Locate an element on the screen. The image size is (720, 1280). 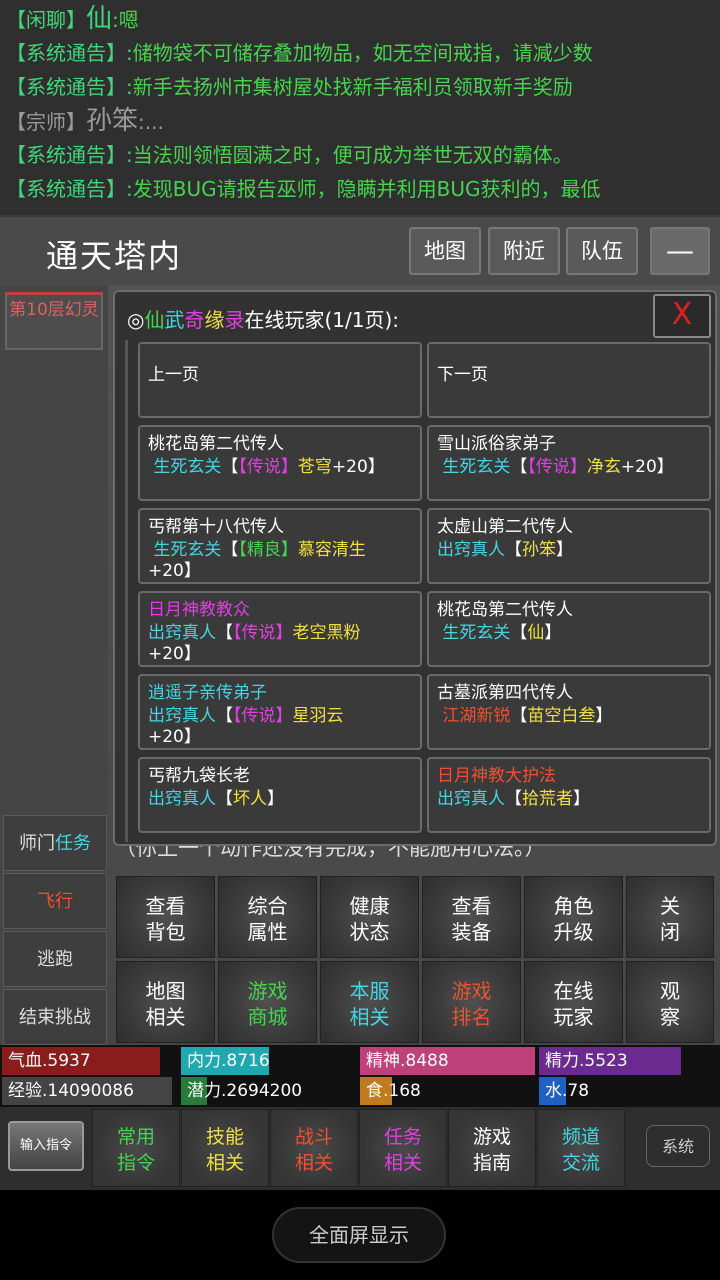
map-related-button: 地图 相关 is located at coordinates (165, 1002).